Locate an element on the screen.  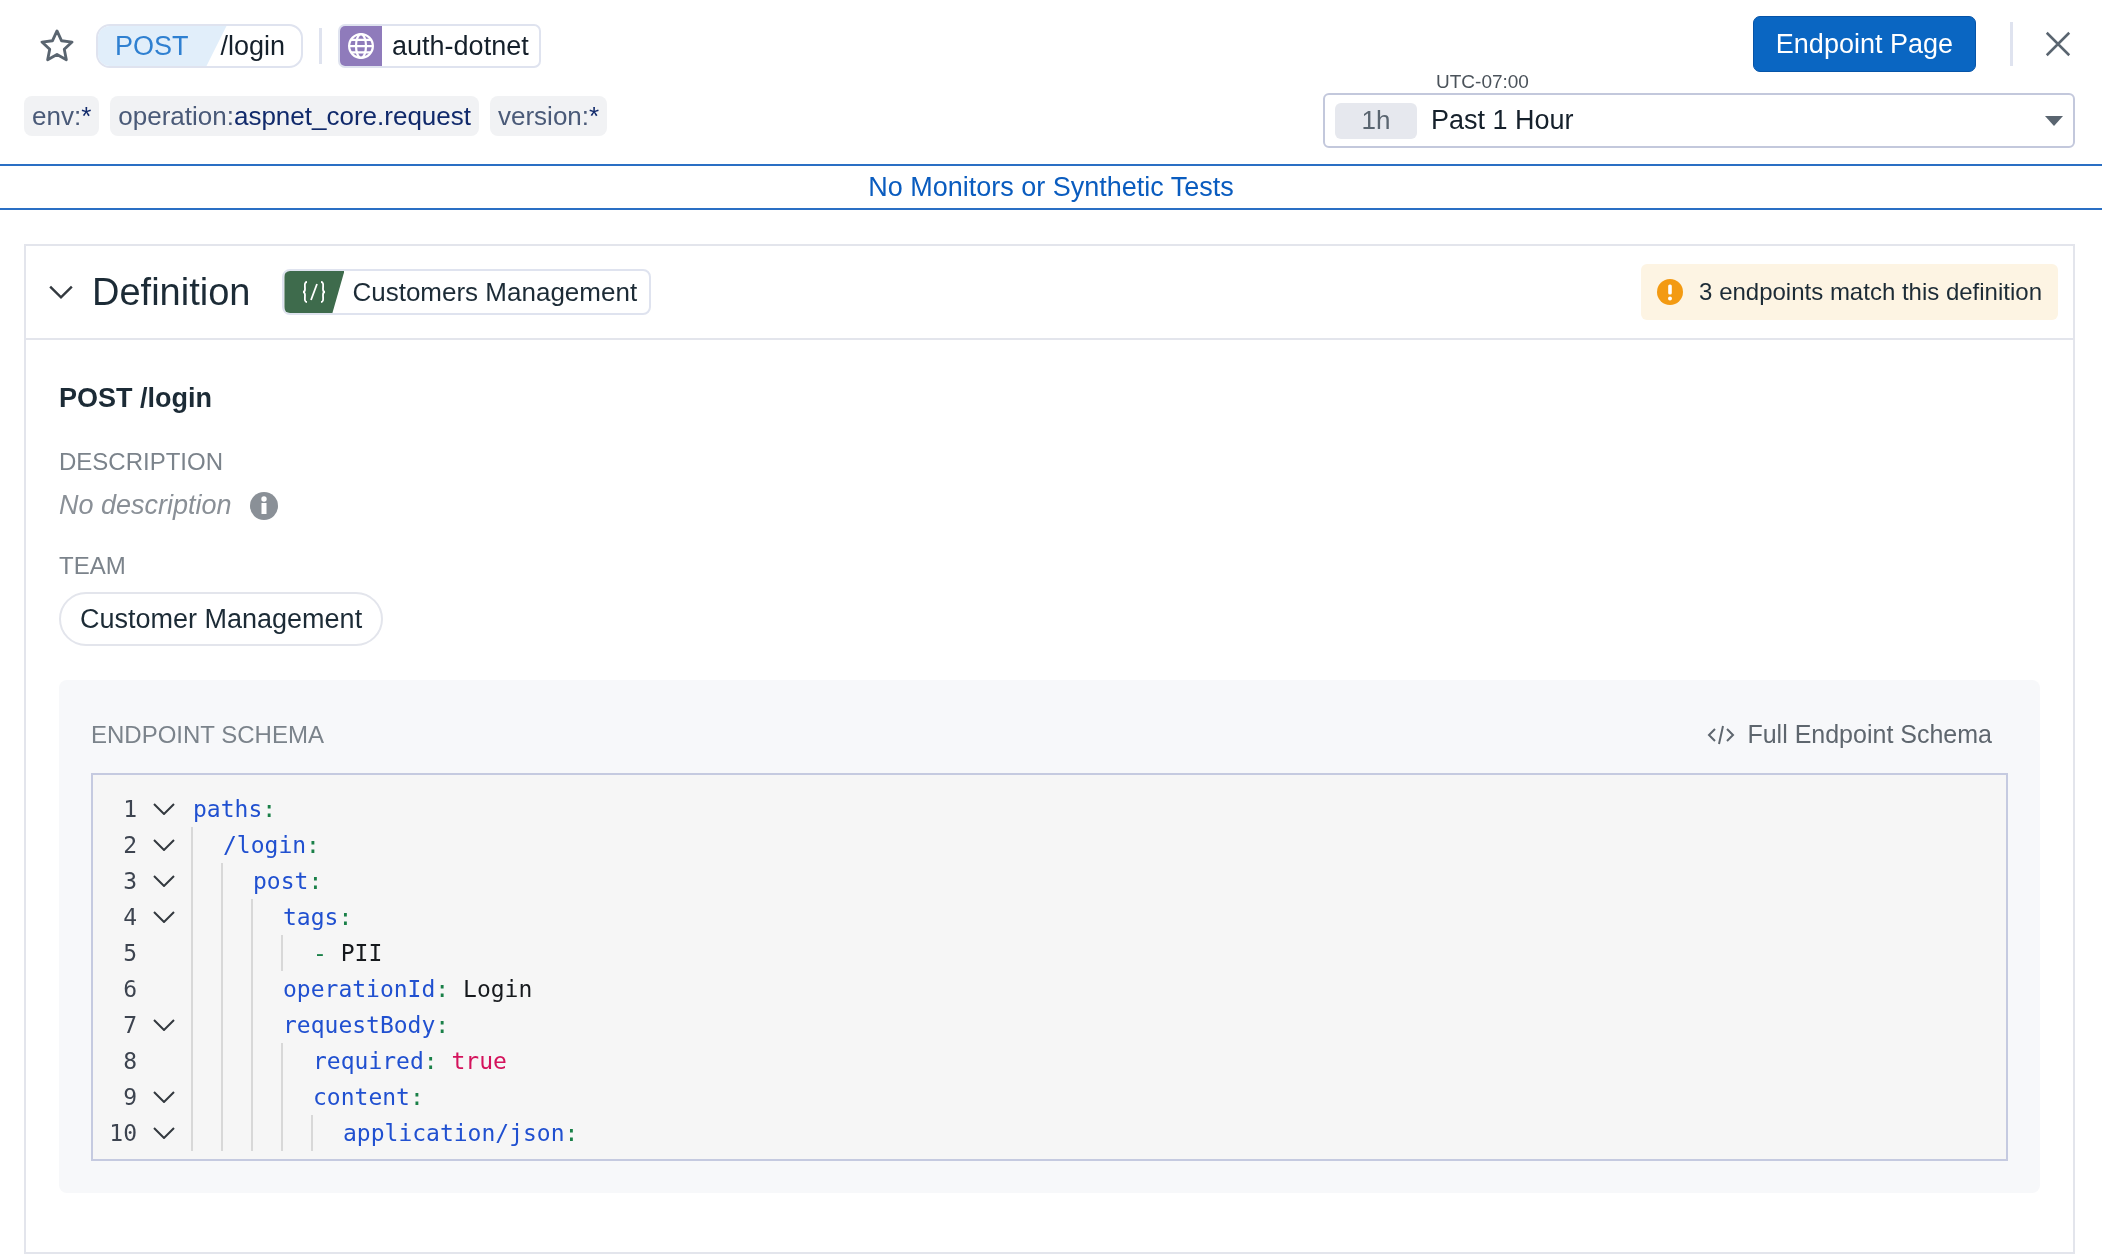
service-name: auth-dotnet is located at coordinates (460, 46).